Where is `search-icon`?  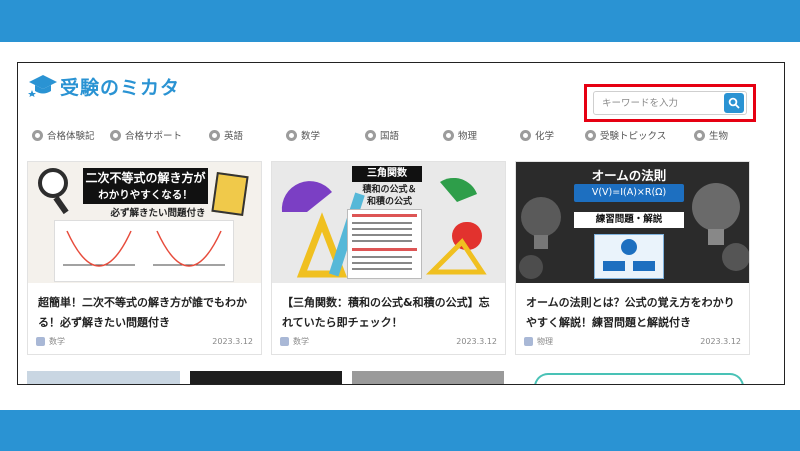 search-icon is located at coordinates (734, 103).